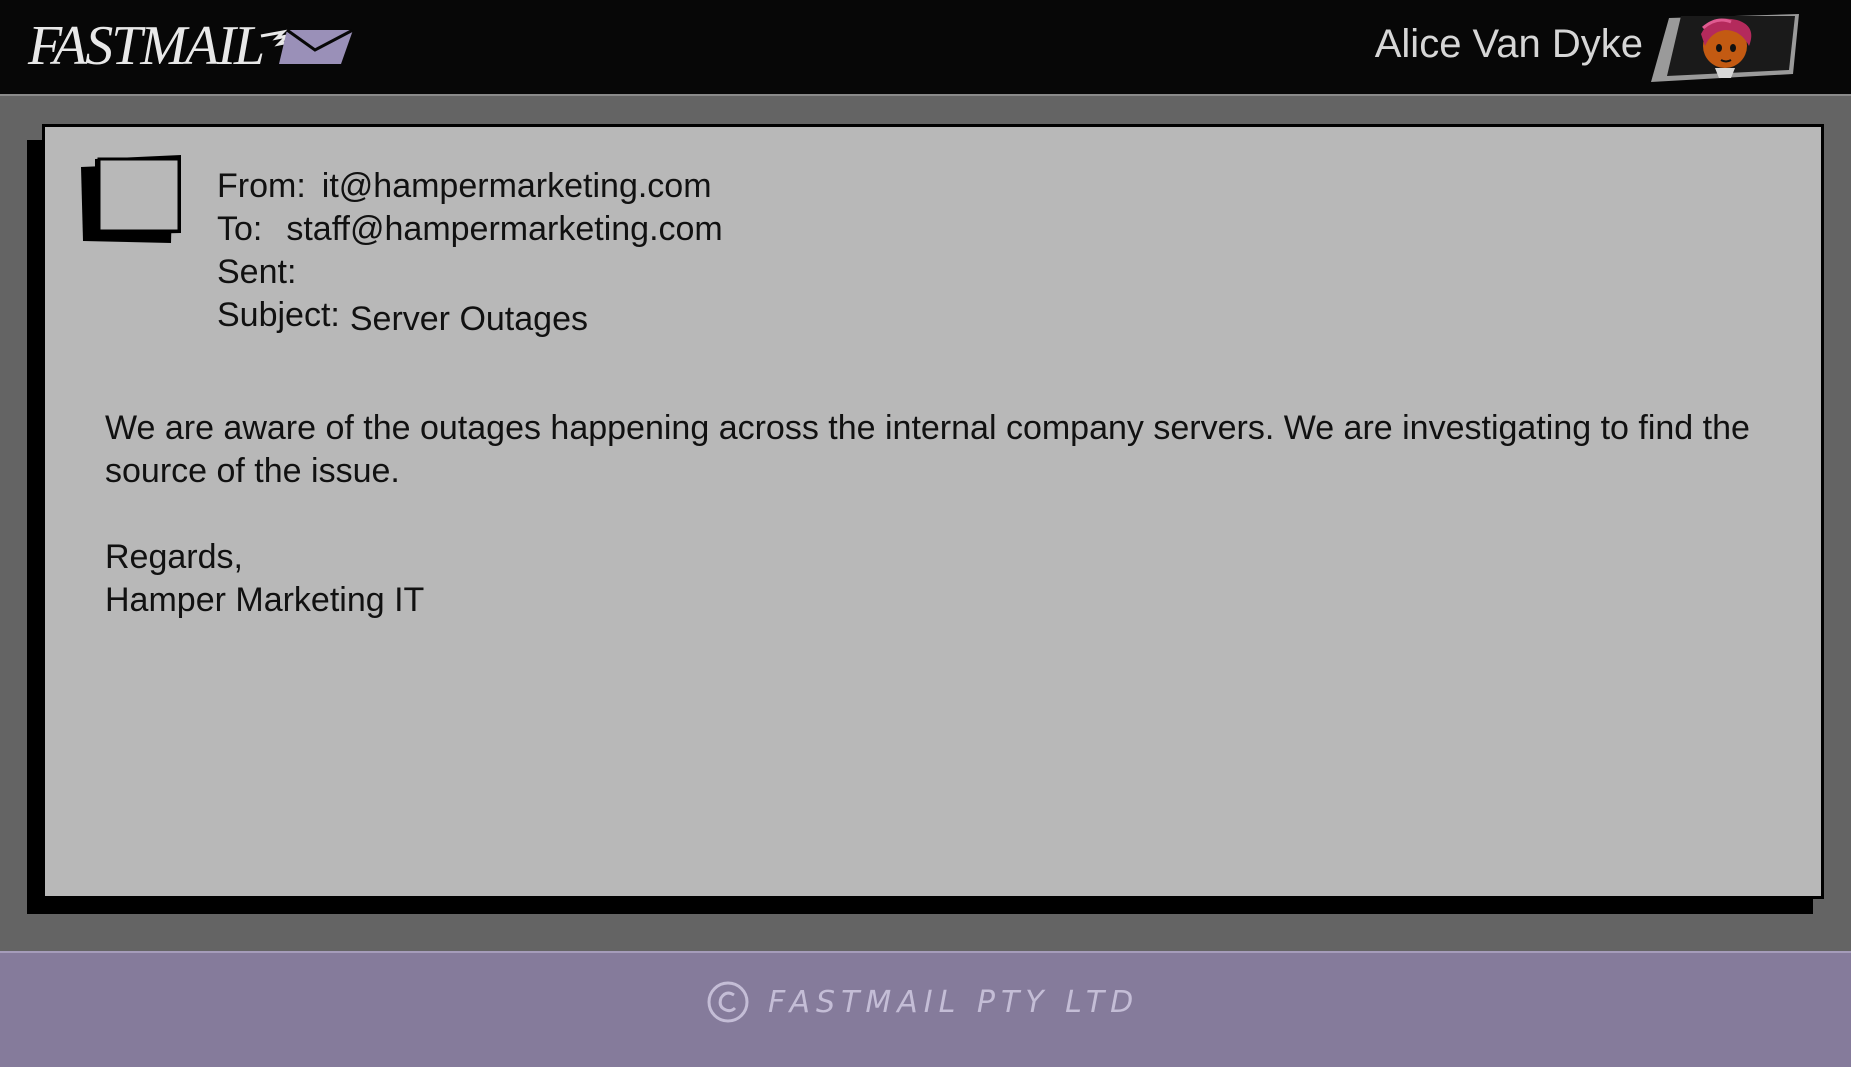 The image size is (1851, 1067). Describe the element at coordinates (261, 186) in the screenshot. I see `from-label: From:` at that location.